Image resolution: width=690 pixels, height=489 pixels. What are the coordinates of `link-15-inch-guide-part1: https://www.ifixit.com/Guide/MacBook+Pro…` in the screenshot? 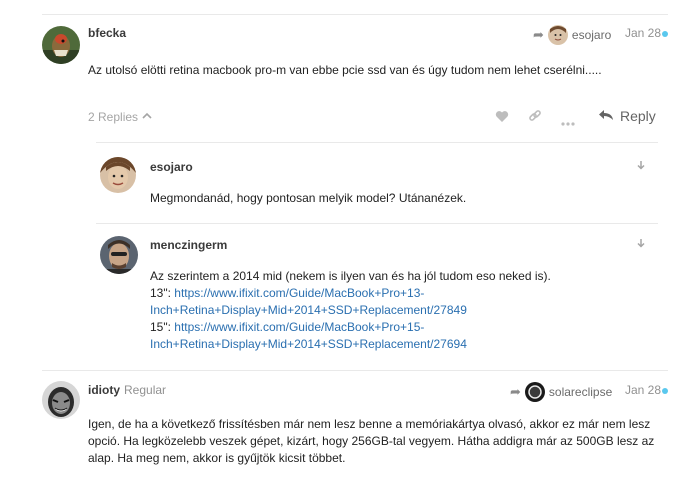 It's located at (299, 327).